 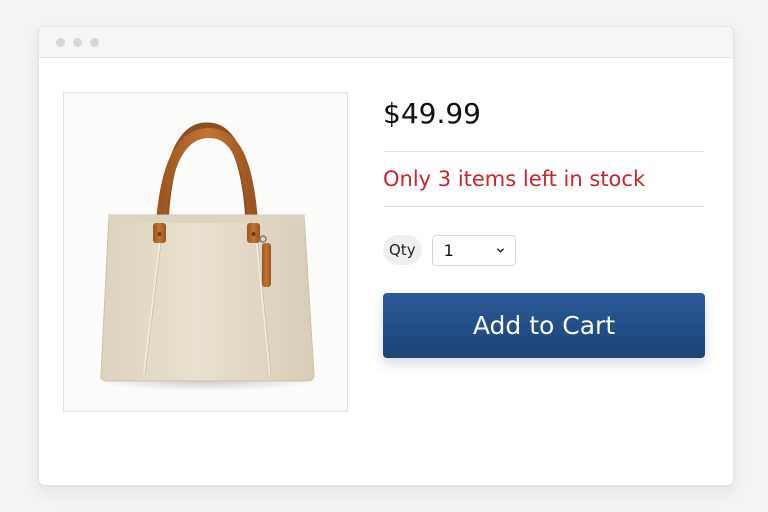 I want to click on divider, so click(x=544, y=206).